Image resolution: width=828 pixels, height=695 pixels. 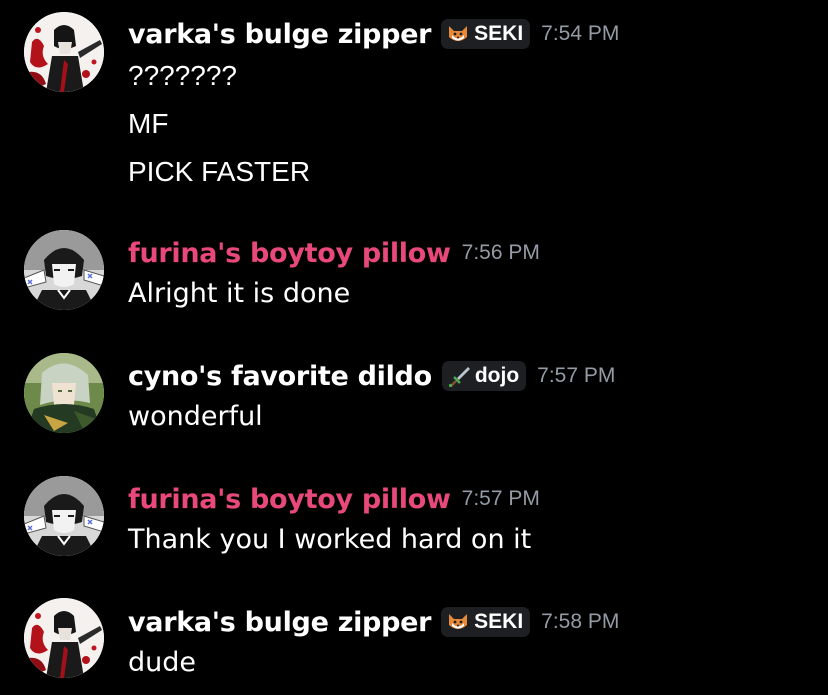 I want to click on message-header: furina's boytoy pillow 7:57 PM, so click(x=334, y=499).